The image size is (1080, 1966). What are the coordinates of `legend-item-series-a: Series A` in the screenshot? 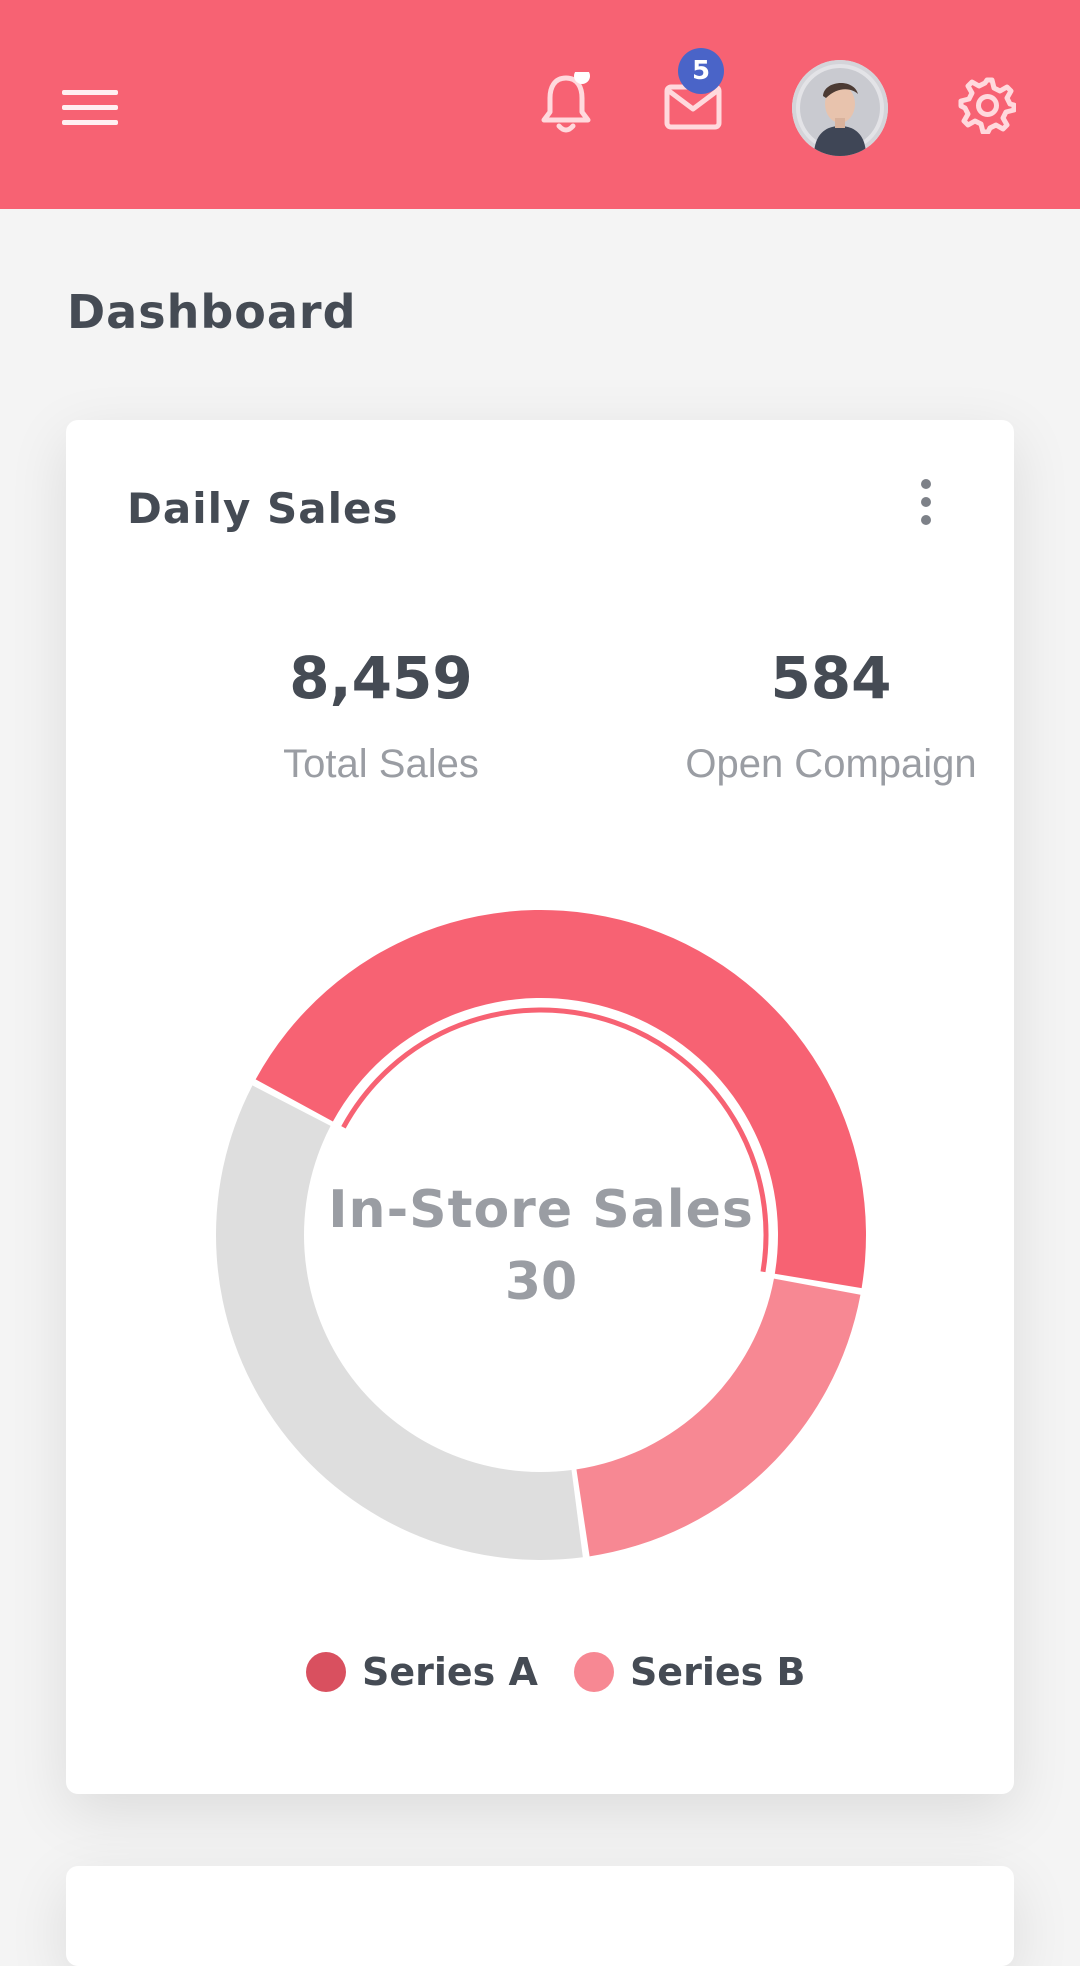 It's located at (422, 1672).